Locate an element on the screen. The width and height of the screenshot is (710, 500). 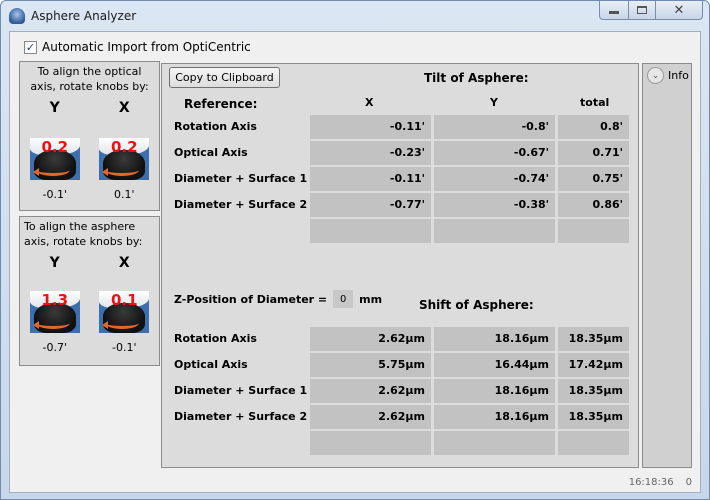
cell-total: 0.75' is located at coordinates (593, 179).